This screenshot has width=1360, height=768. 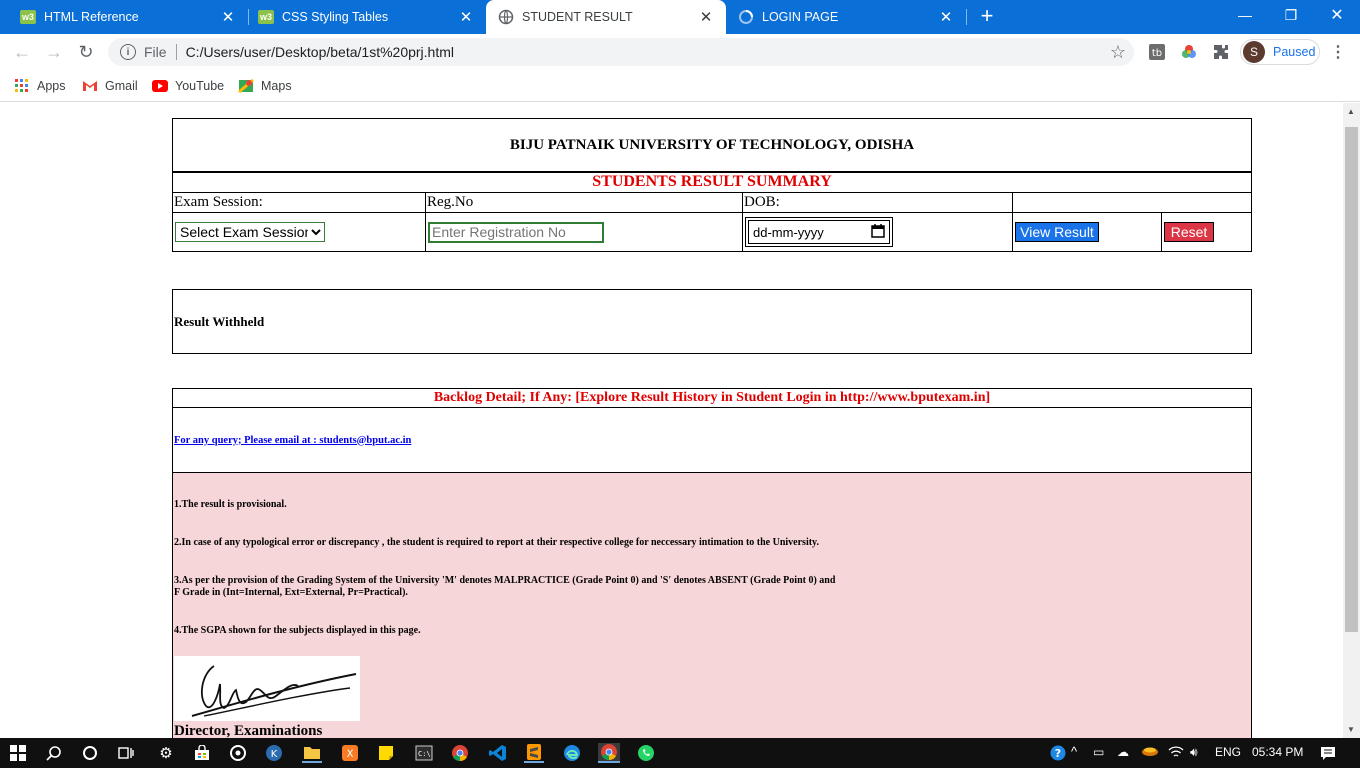 I want to click on browser-menu-icon: ⋮, so click(x=1338, y=52).